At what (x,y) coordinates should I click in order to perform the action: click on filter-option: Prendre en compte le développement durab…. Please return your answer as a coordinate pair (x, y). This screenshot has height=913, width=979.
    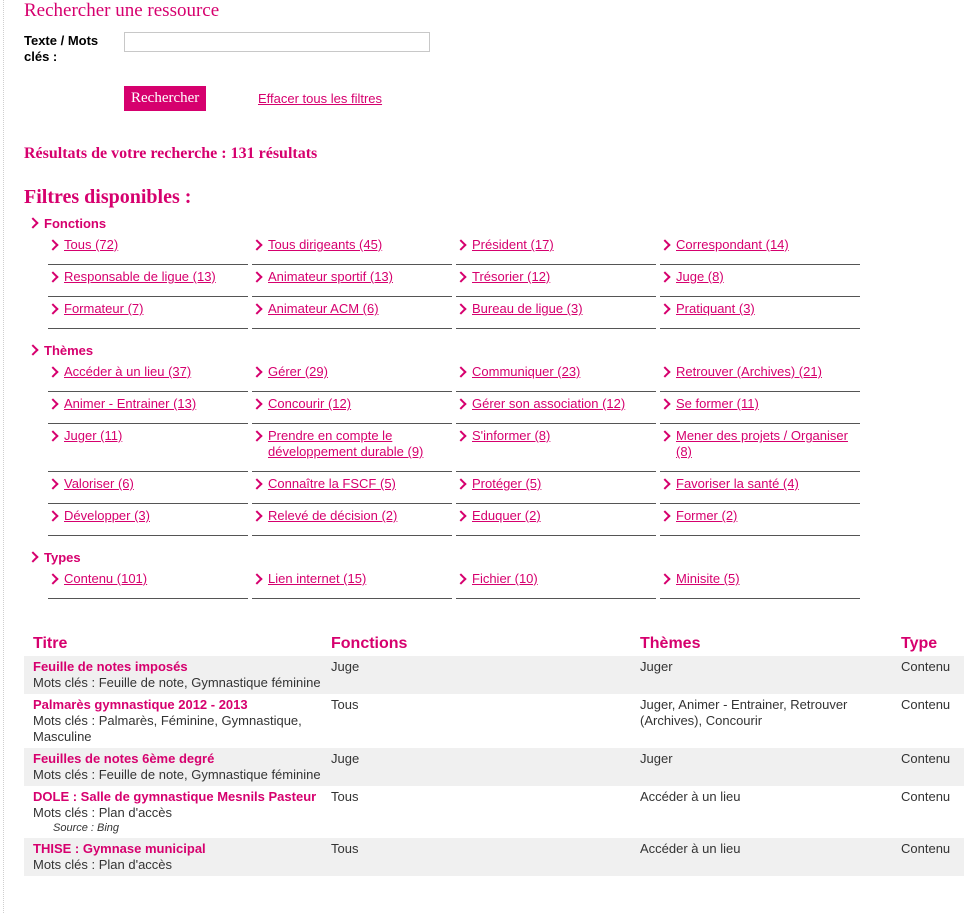
    Looking at the image, I should click on (351, 448).